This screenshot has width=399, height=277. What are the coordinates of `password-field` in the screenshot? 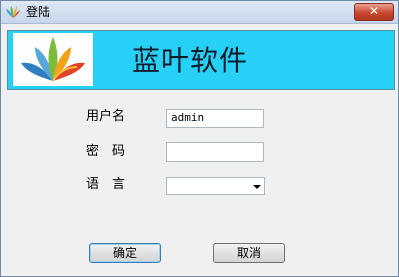 It's located at (215, 152).